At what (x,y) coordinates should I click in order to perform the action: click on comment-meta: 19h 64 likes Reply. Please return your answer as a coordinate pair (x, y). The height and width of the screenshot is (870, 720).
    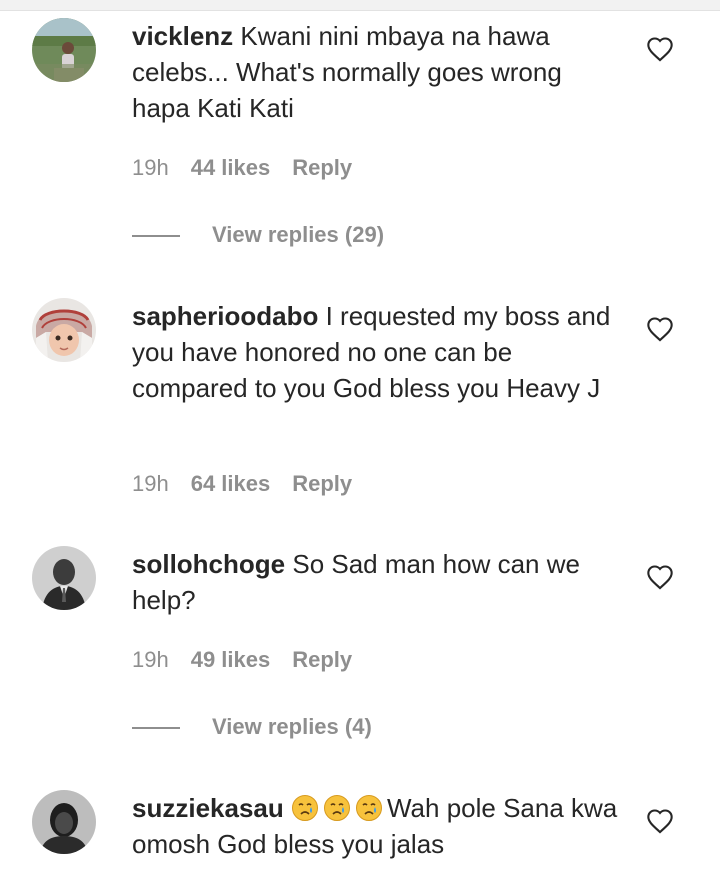
    Looking at the image, I should click on (253, 484).